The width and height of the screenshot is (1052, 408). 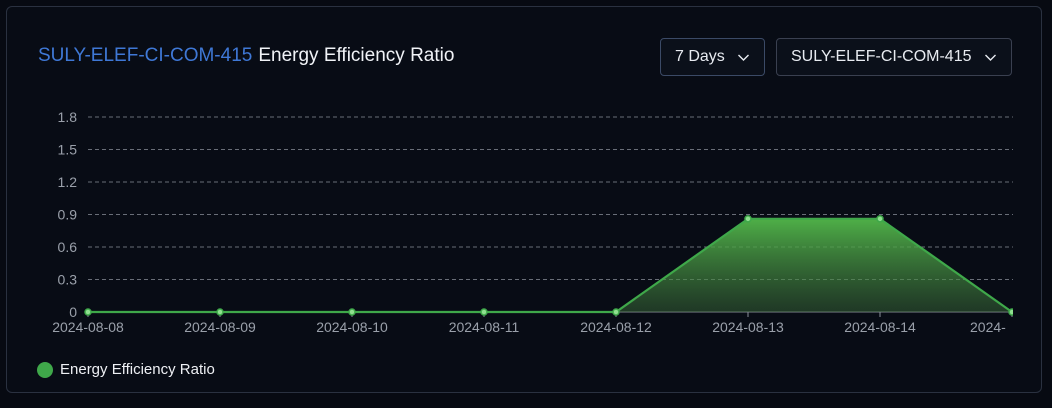 What do you see at coordinates (45, 369) in the screenshot?
I see `legend-swatch` at bounding box center [45, 369].